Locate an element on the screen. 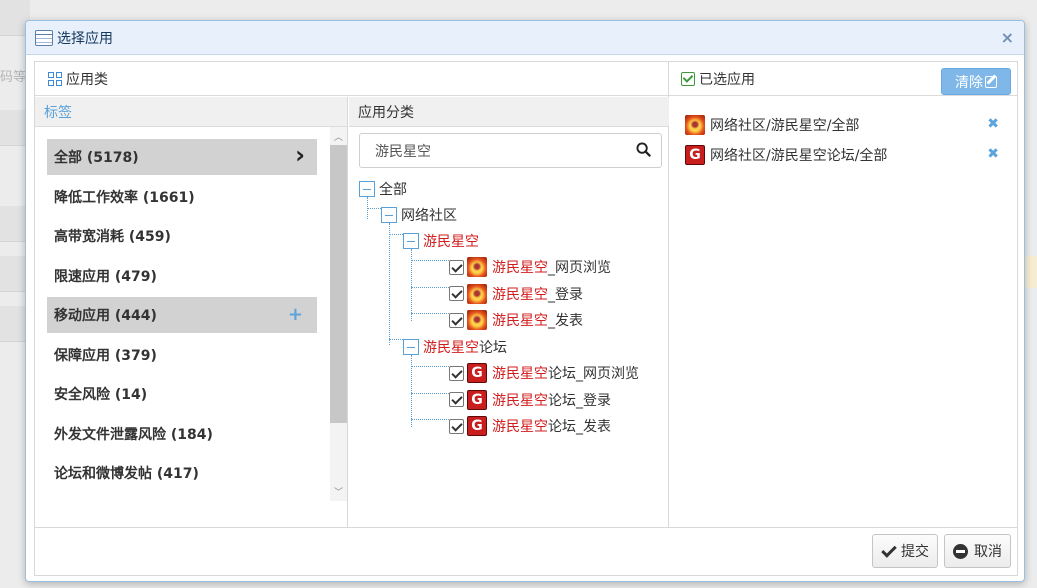  scroll-up-icon: ︿ is located at coordinates (338, 136).